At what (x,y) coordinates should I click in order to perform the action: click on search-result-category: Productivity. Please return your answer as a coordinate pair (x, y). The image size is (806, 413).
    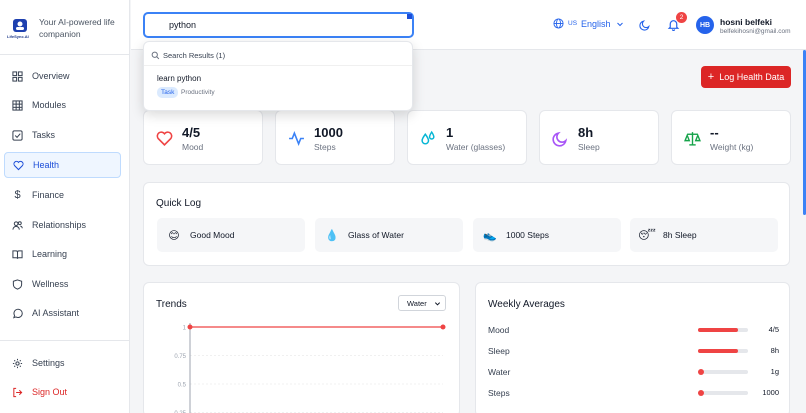
    Looking at the image, I should click on (198, 92).